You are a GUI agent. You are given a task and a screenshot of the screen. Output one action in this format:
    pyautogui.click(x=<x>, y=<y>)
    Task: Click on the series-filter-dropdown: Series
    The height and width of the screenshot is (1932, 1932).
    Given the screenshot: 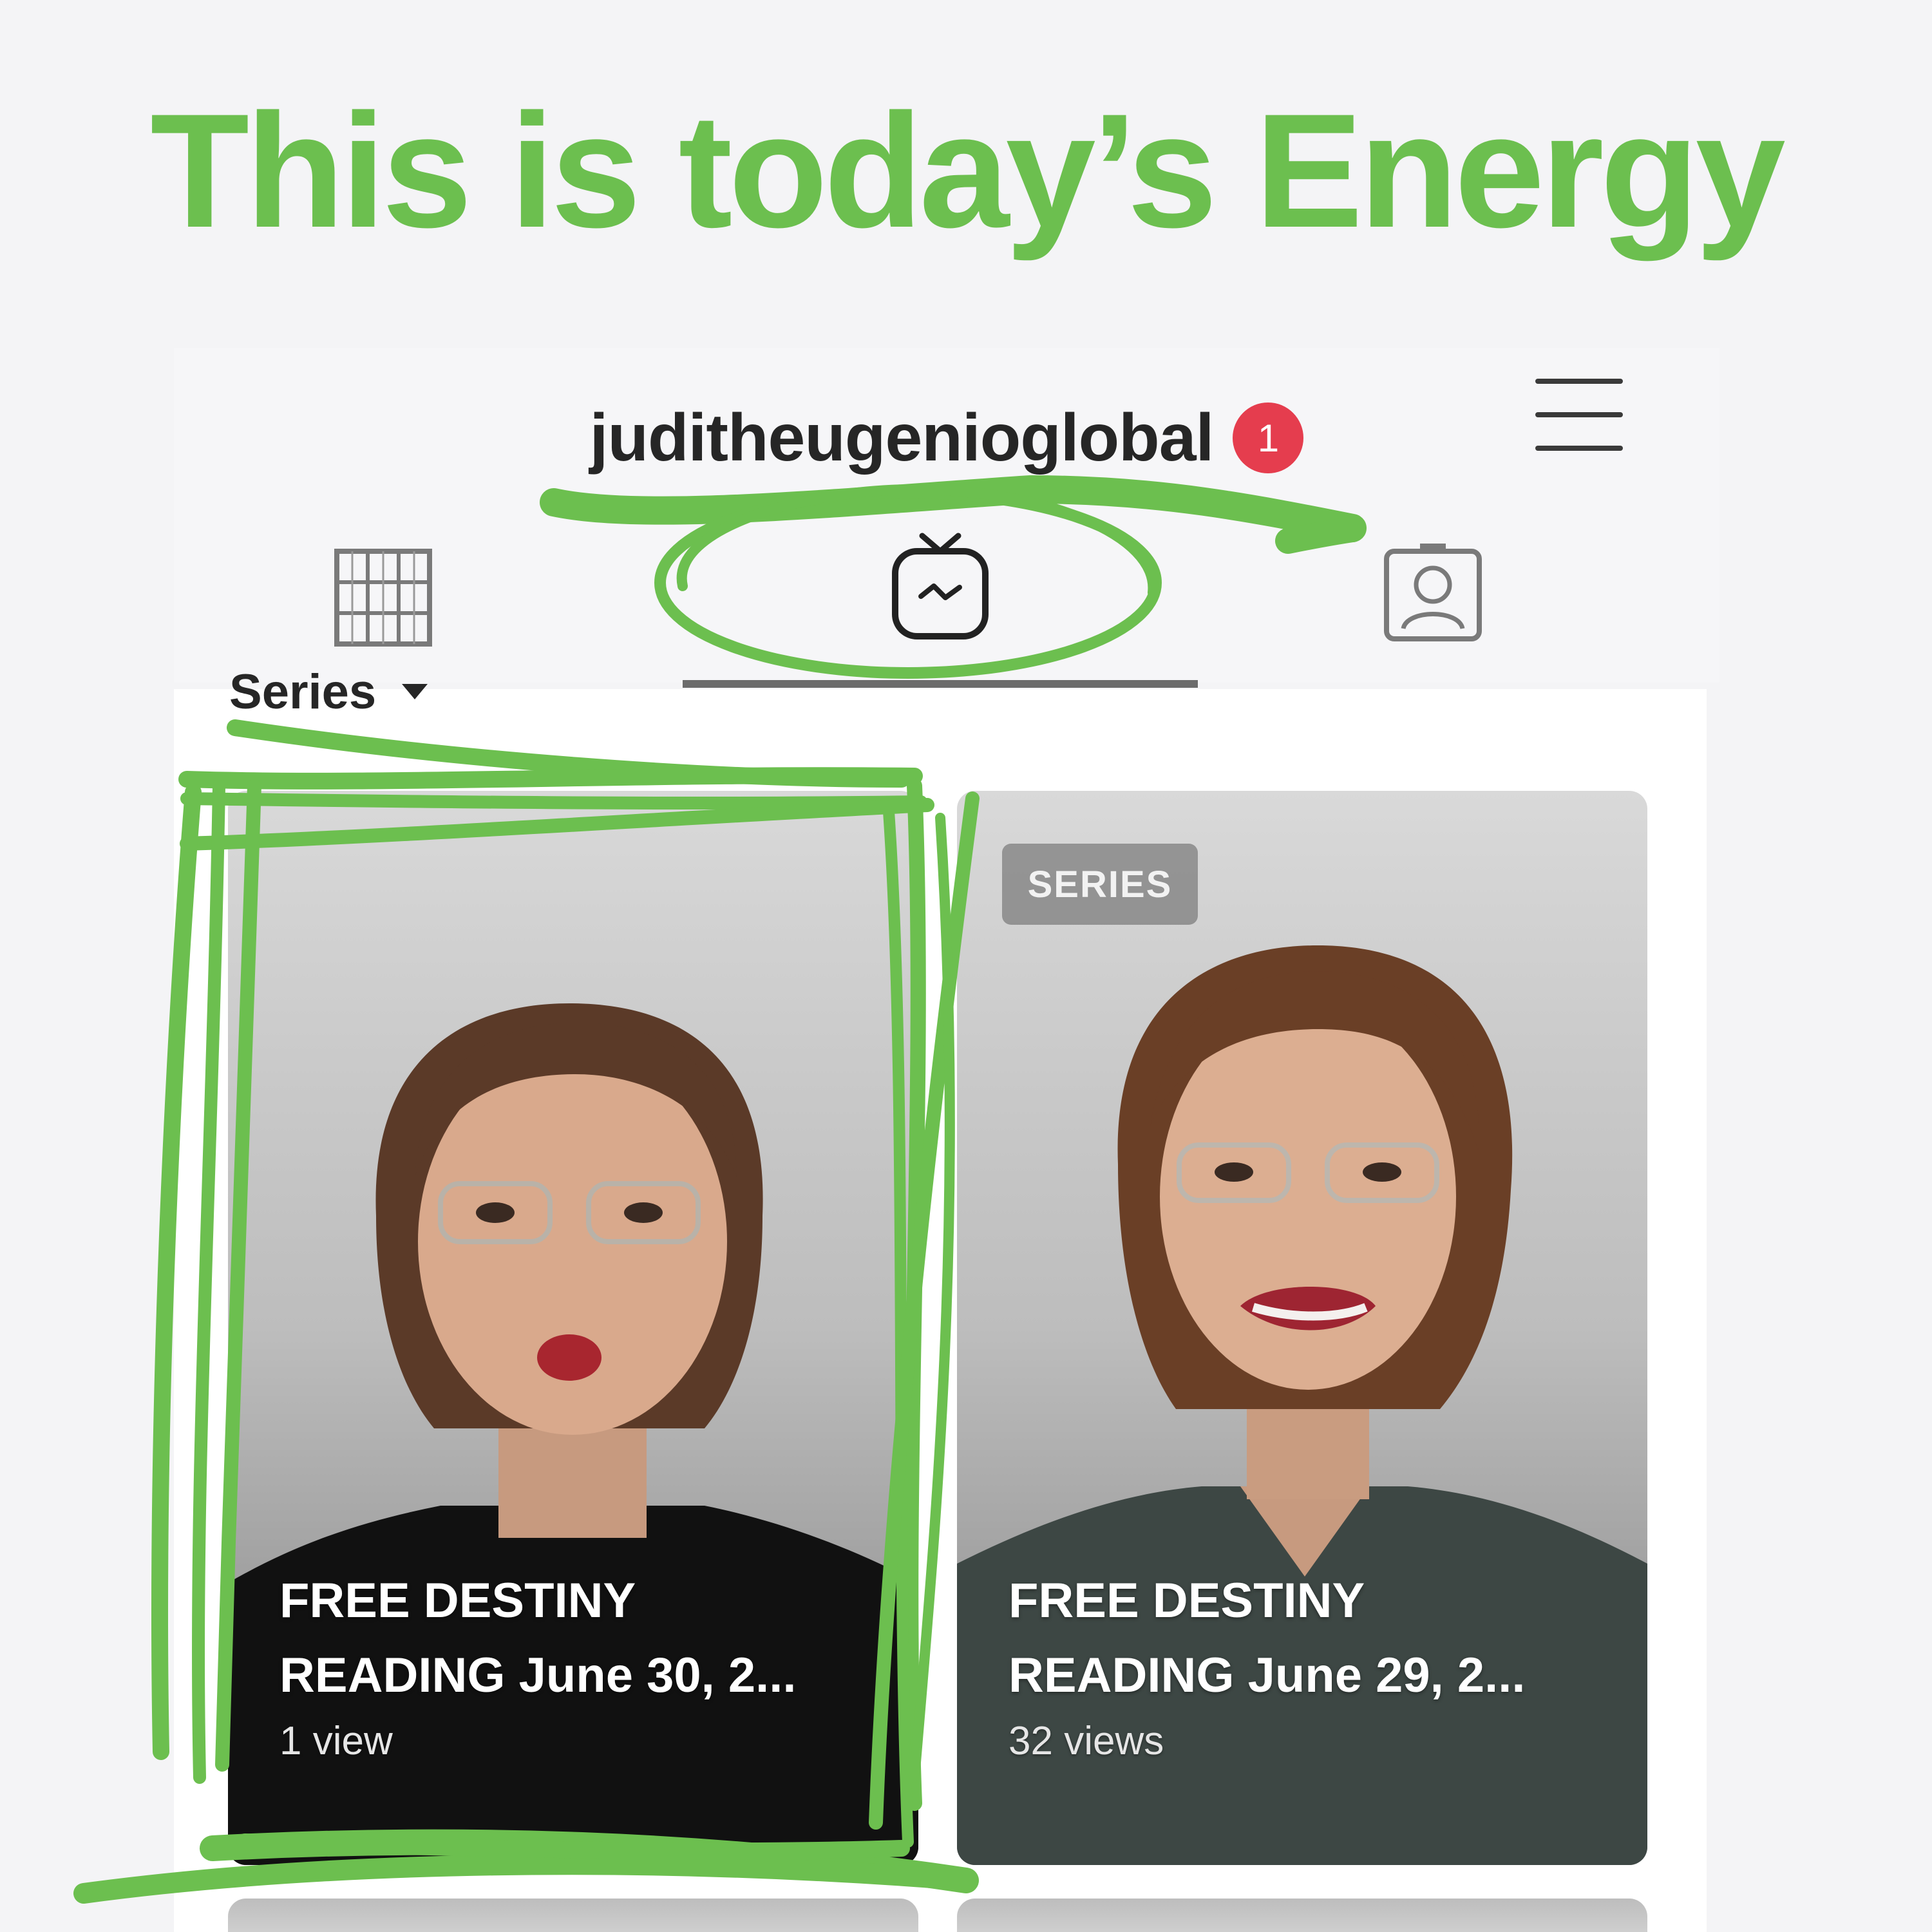 What is the action you would take?
    pyautogui.click(x=328, y=691)
    